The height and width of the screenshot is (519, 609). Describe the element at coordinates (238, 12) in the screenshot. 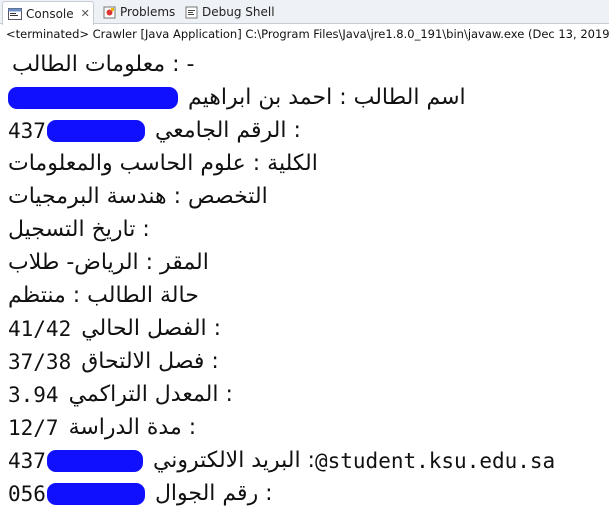

I see `tab-debug-shell-label: Debug Shell` at that location.